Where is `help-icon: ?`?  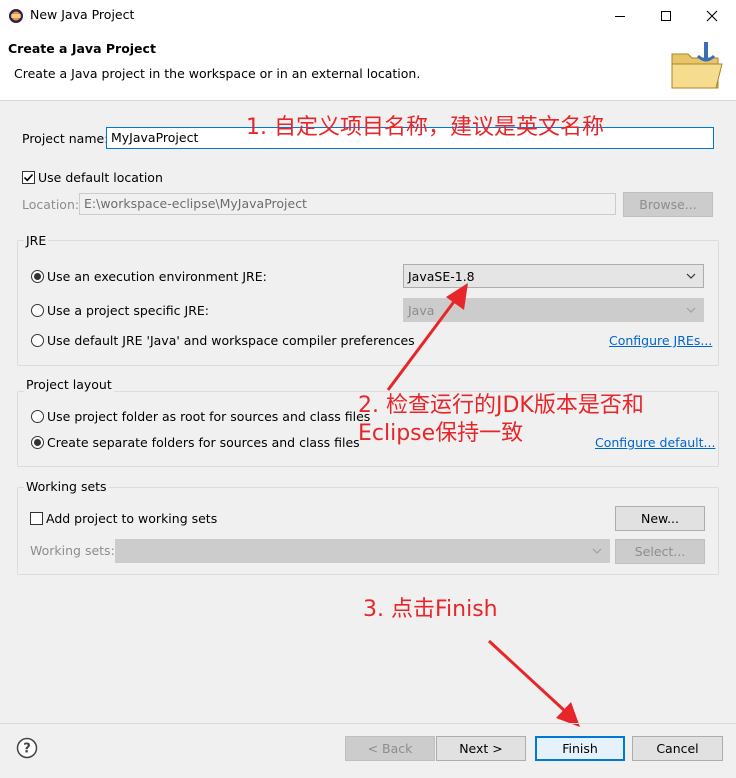
help-icon: ? is located at coordinates (27, 748).